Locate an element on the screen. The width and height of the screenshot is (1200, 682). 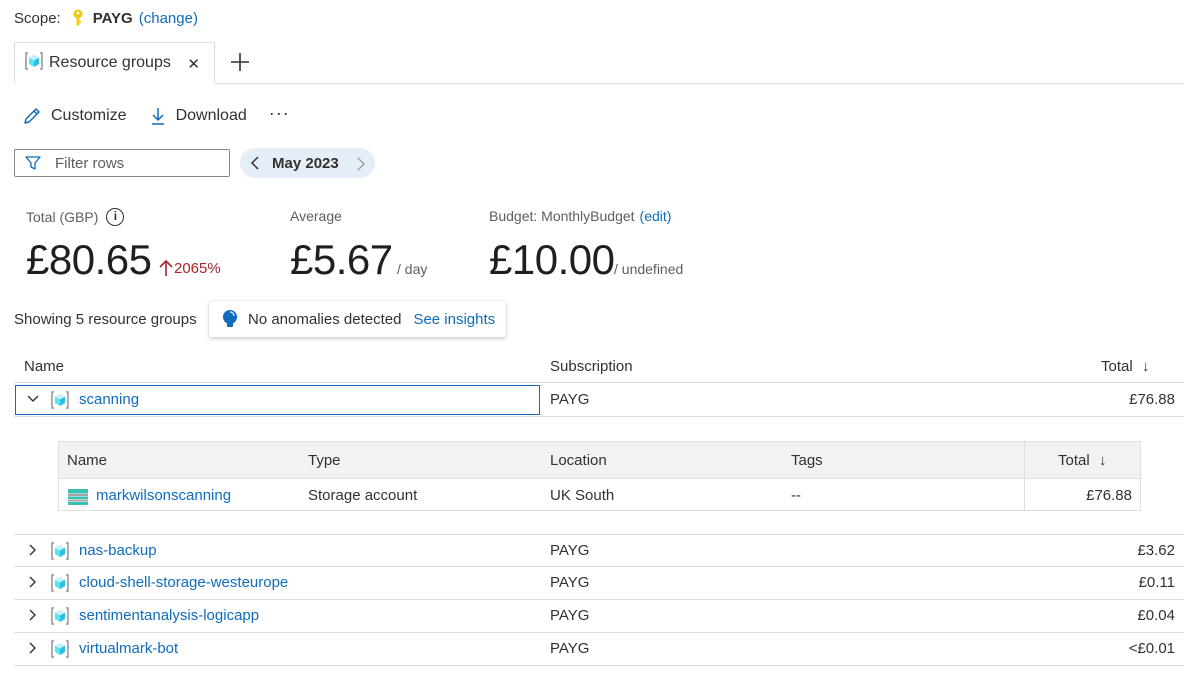
table-row: virtualmark-bot PAYG <£0.01 is located at coordinates (599, 649).